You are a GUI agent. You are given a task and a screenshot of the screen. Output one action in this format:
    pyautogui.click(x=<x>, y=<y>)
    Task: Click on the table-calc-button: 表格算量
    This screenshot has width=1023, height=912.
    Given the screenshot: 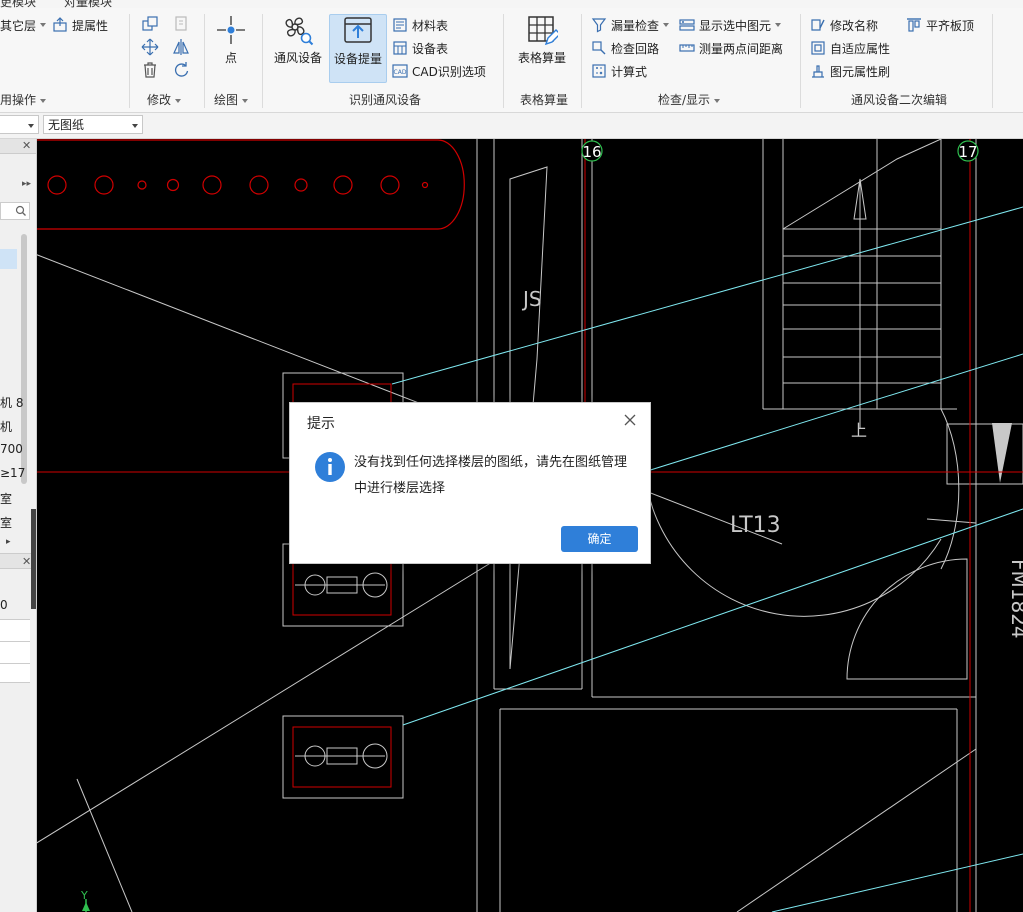 What is the action you would take?
    pyautogui.click(x=542, y=40)
    